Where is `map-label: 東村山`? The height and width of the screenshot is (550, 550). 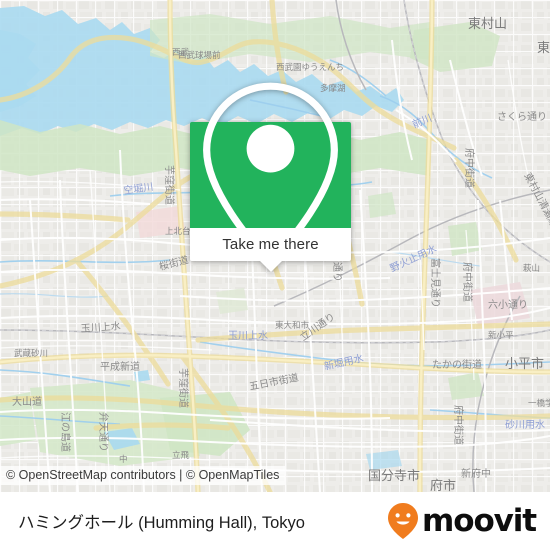
map-label: 東村山 is located at coordinates (487, 24).